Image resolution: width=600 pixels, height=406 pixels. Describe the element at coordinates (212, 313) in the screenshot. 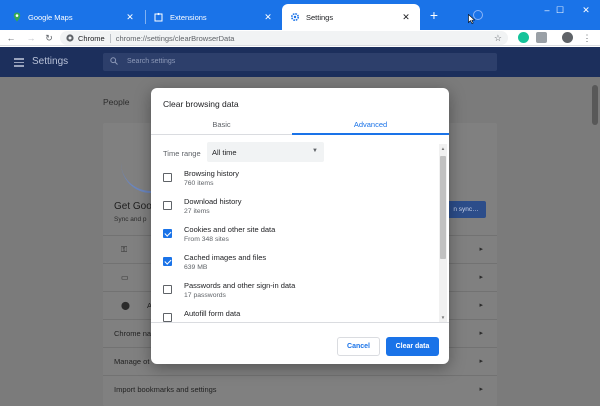

I see `option-label: Autofill form data` at that location.